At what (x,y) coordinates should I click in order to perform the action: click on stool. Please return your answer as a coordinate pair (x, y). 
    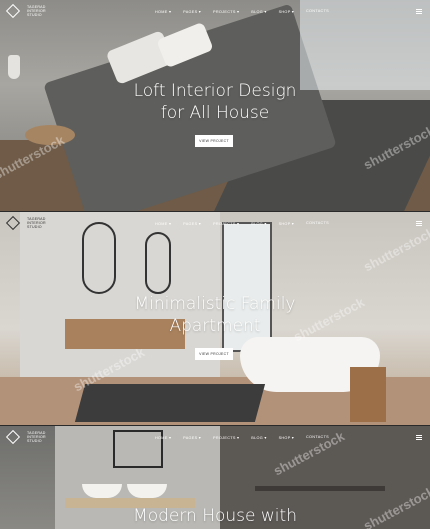
    Looking at the image, I should click on (368, 394).